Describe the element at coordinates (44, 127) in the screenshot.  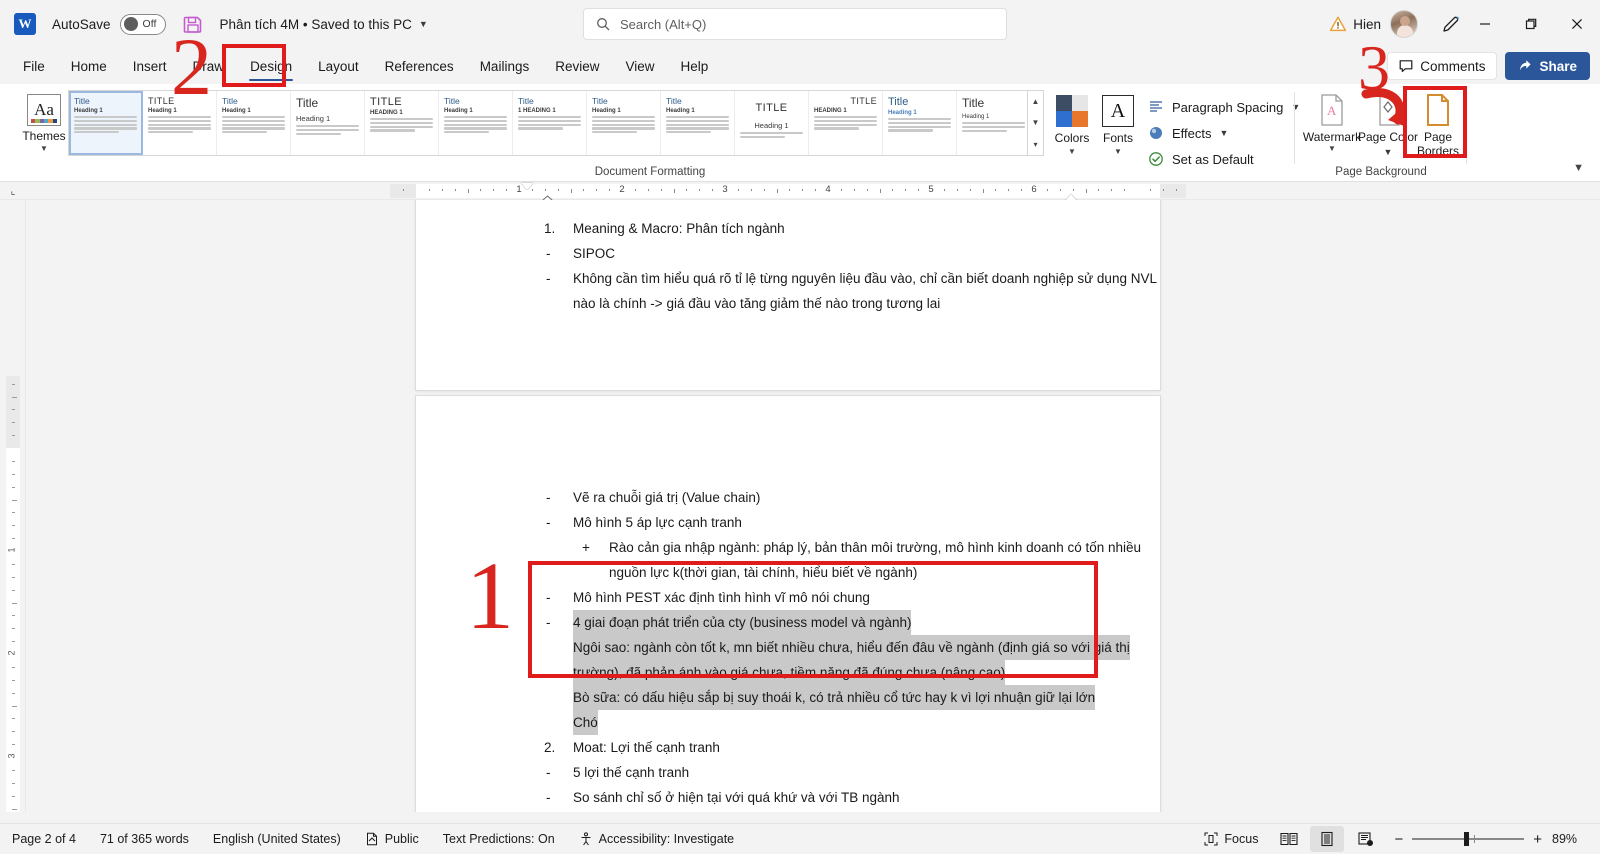
I see `themes-button: Aa Themes ▼` at that location.